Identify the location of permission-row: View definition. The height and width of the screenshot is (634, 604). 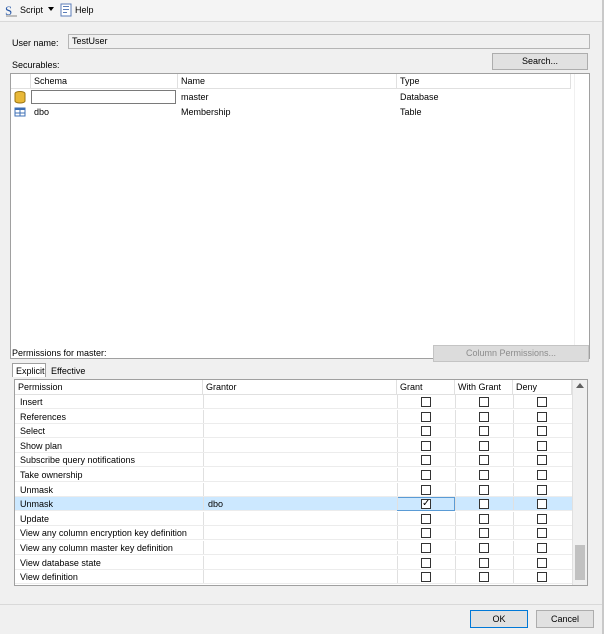
(293, 577).